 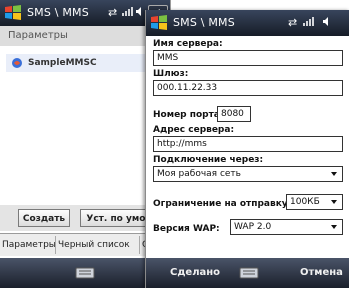 What do you see at coordinates (248, 144) in the screenshot?
I see `server-address-field: http://mms` at bounding box center [248, 144].